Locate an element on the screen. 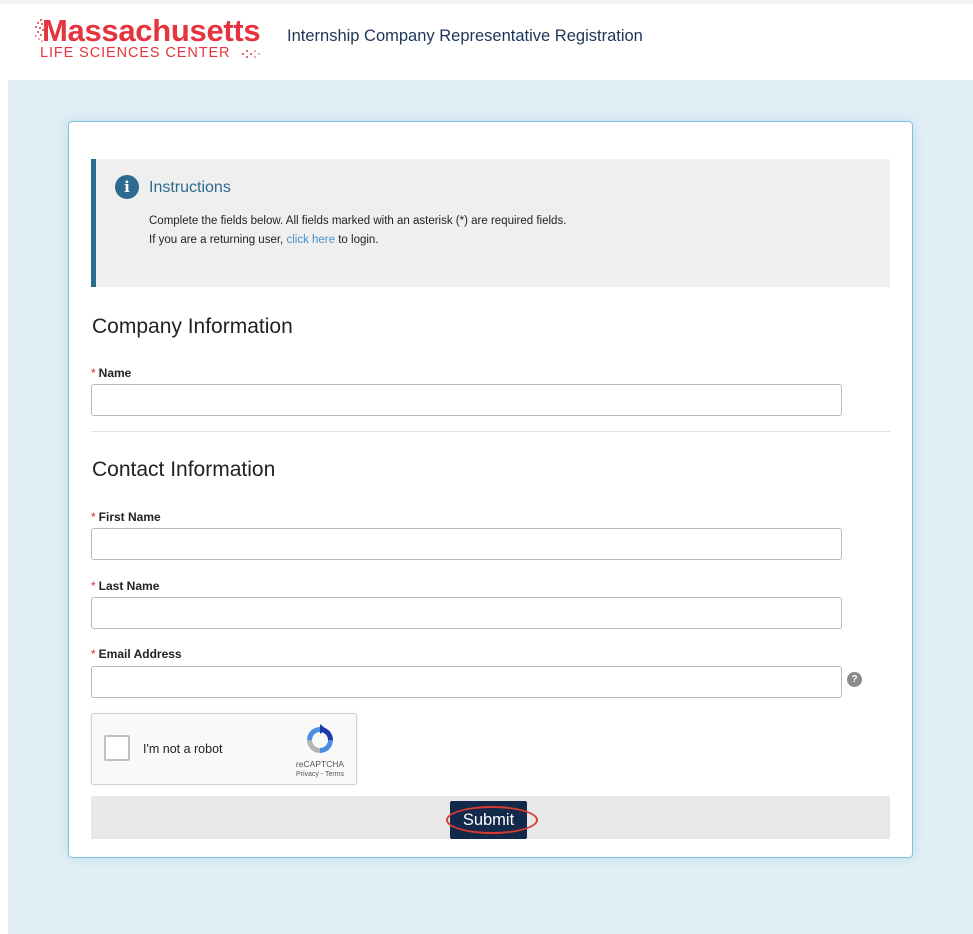 The height and width of the screenshot is (934, 973). company-name-label: * Name is located at coordinates (111, 373).